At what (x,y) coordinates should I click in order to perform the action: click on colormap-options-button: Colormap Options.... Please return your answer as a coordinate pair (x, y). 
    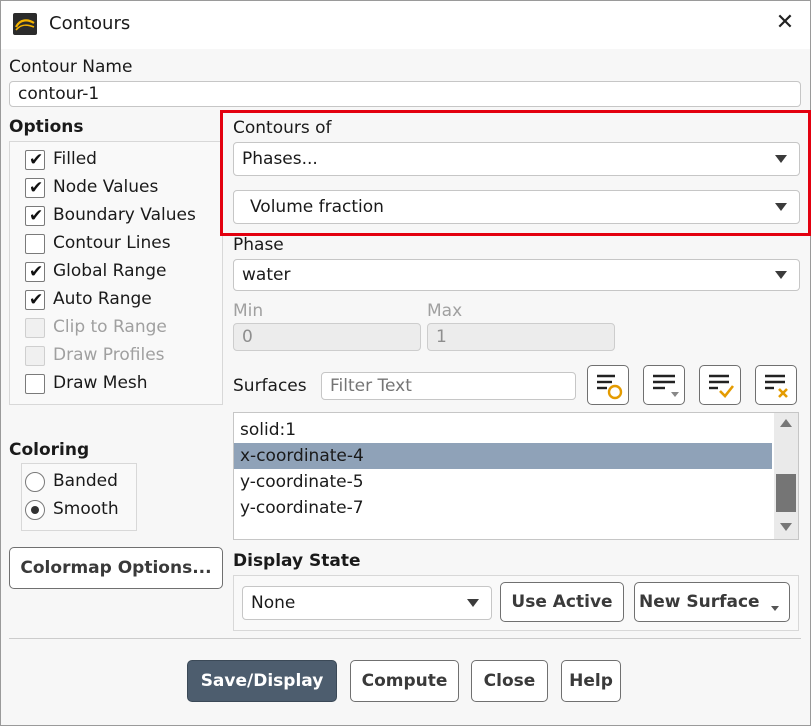
    Looking at the image, I should click on (116, 568).